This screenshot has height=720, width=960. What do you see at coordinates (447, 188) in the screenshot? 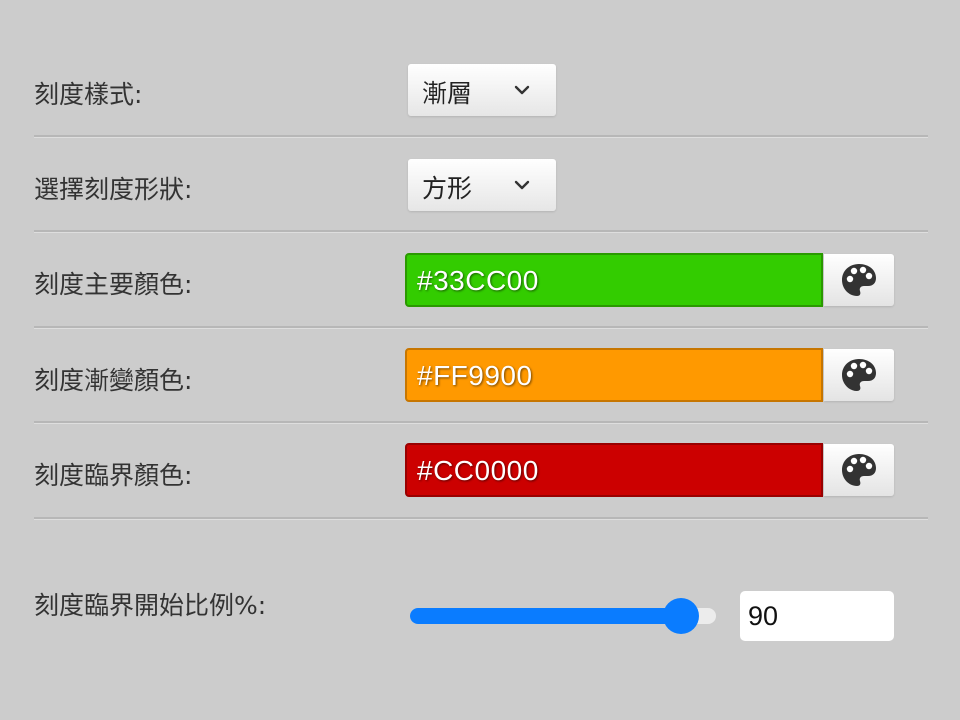
I see `scale-shape-value: 方形` at bounding box center [447, 188].